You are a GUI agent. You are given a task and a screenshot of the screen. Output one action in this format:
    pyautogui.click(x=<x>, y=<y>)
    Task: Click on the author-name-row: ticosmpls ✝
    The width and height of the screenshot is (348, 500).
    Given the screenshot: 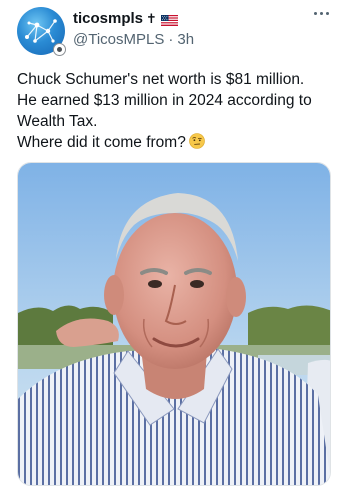 What is the action you would take?
    pyautogui.click(x=125, y=18)
    